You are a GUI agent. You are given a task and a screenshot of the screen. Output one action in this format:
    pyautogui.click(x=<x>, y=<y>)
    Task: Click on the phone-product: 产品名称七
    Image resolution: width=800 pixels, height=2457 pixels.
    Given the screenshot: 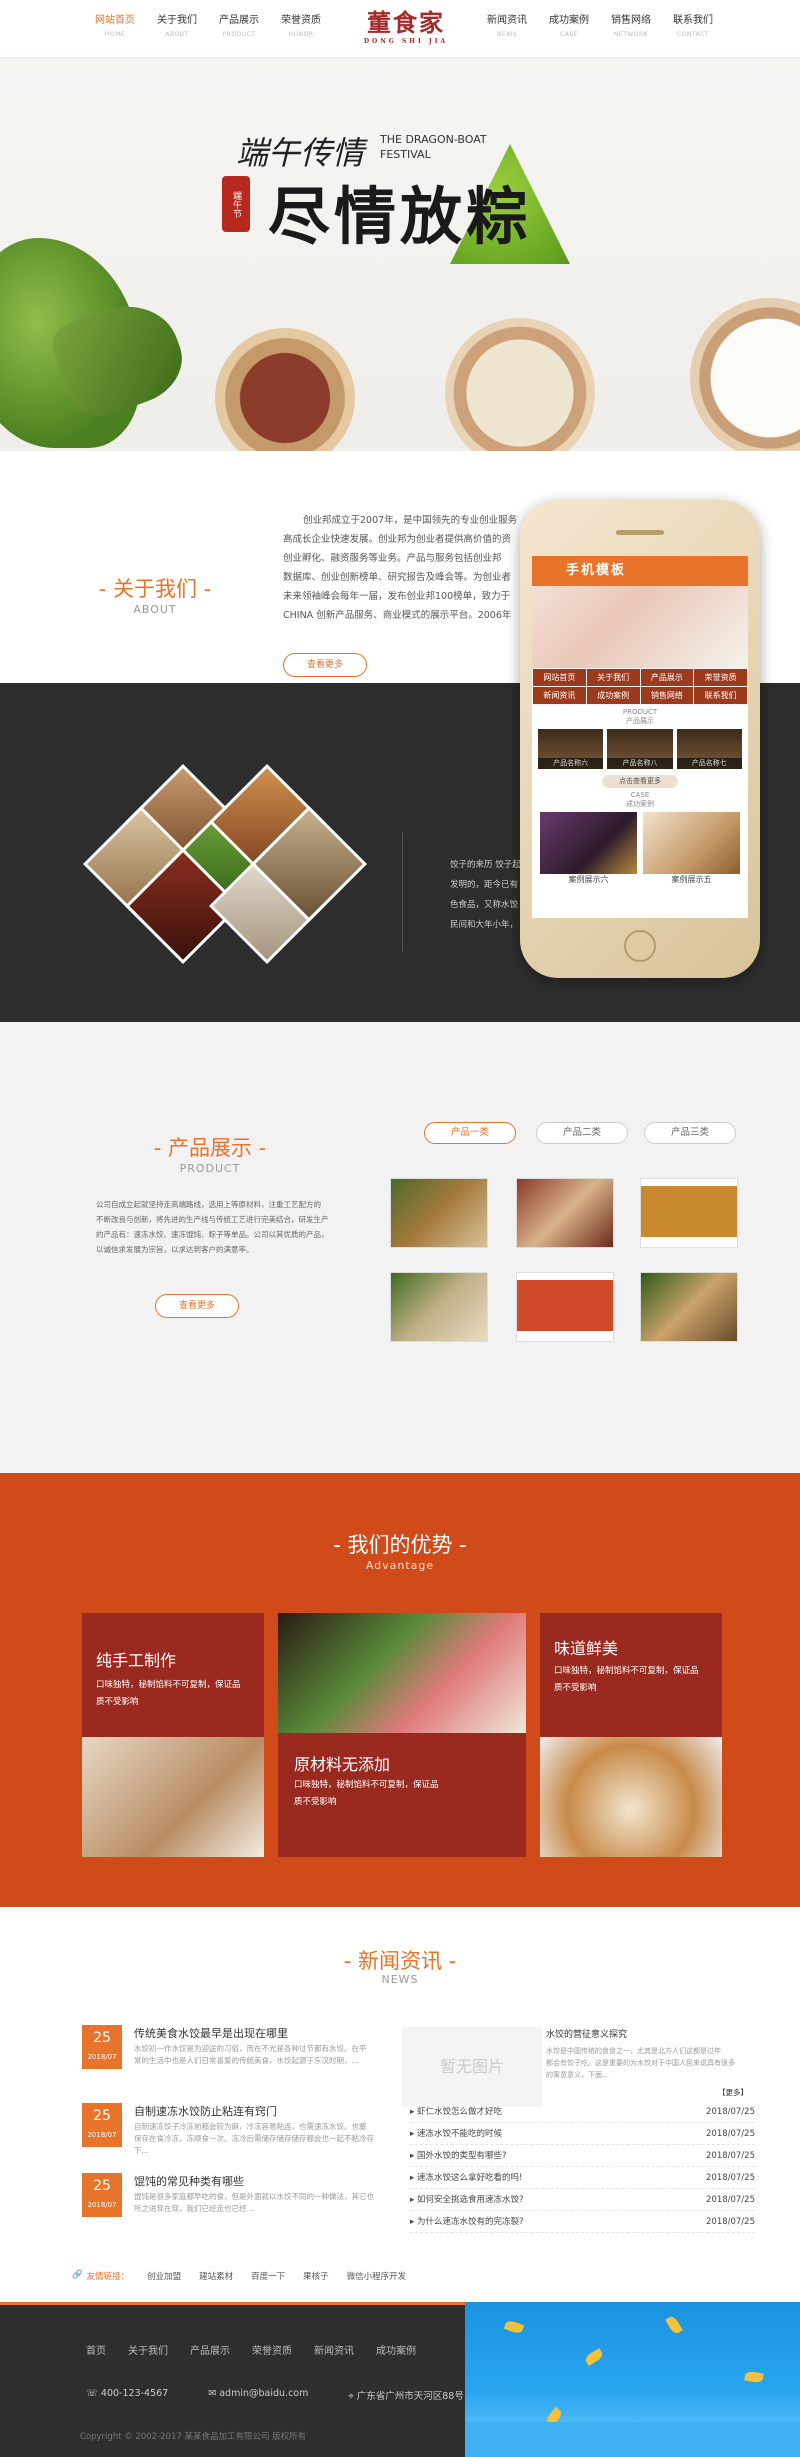 What is the action you would take?
    pyautogui.click(x=709, y=749)
    